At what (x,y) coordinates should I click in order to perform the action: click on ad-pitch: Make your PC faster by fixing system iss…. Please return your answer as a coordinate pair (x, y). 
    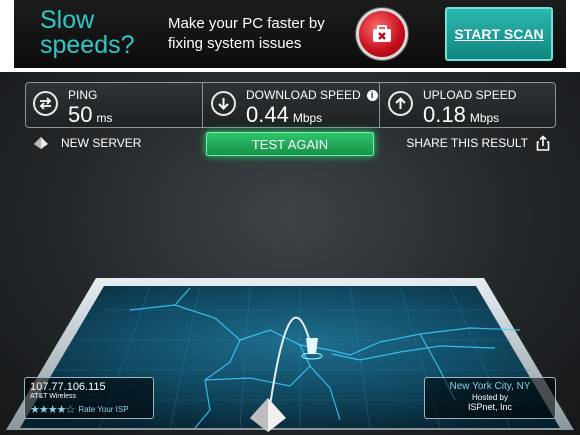
    Looking at the image, I should click on (246, 33).